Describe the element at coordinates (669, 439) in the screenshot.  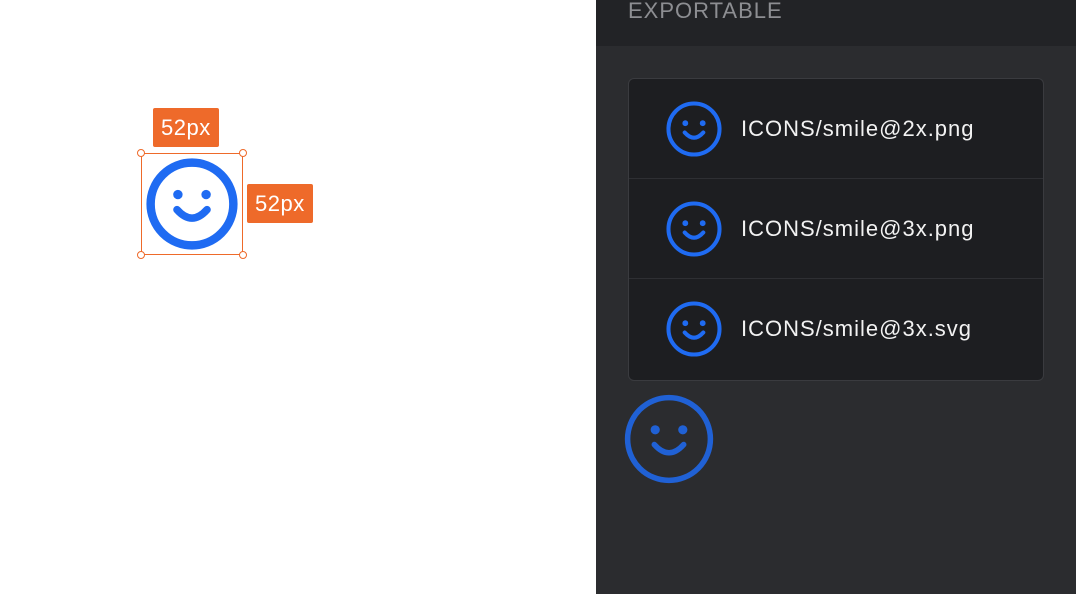
I see `smile-drag-preview-icon` at that location.